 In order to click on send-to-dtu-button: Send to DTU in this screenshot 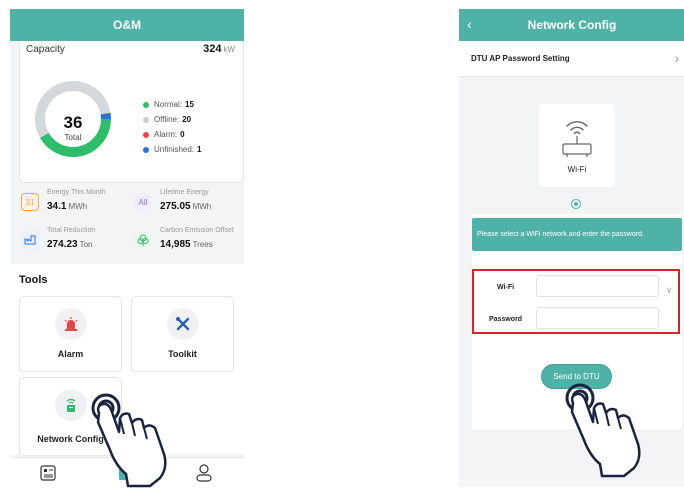, I will do `click(576, 376)`.